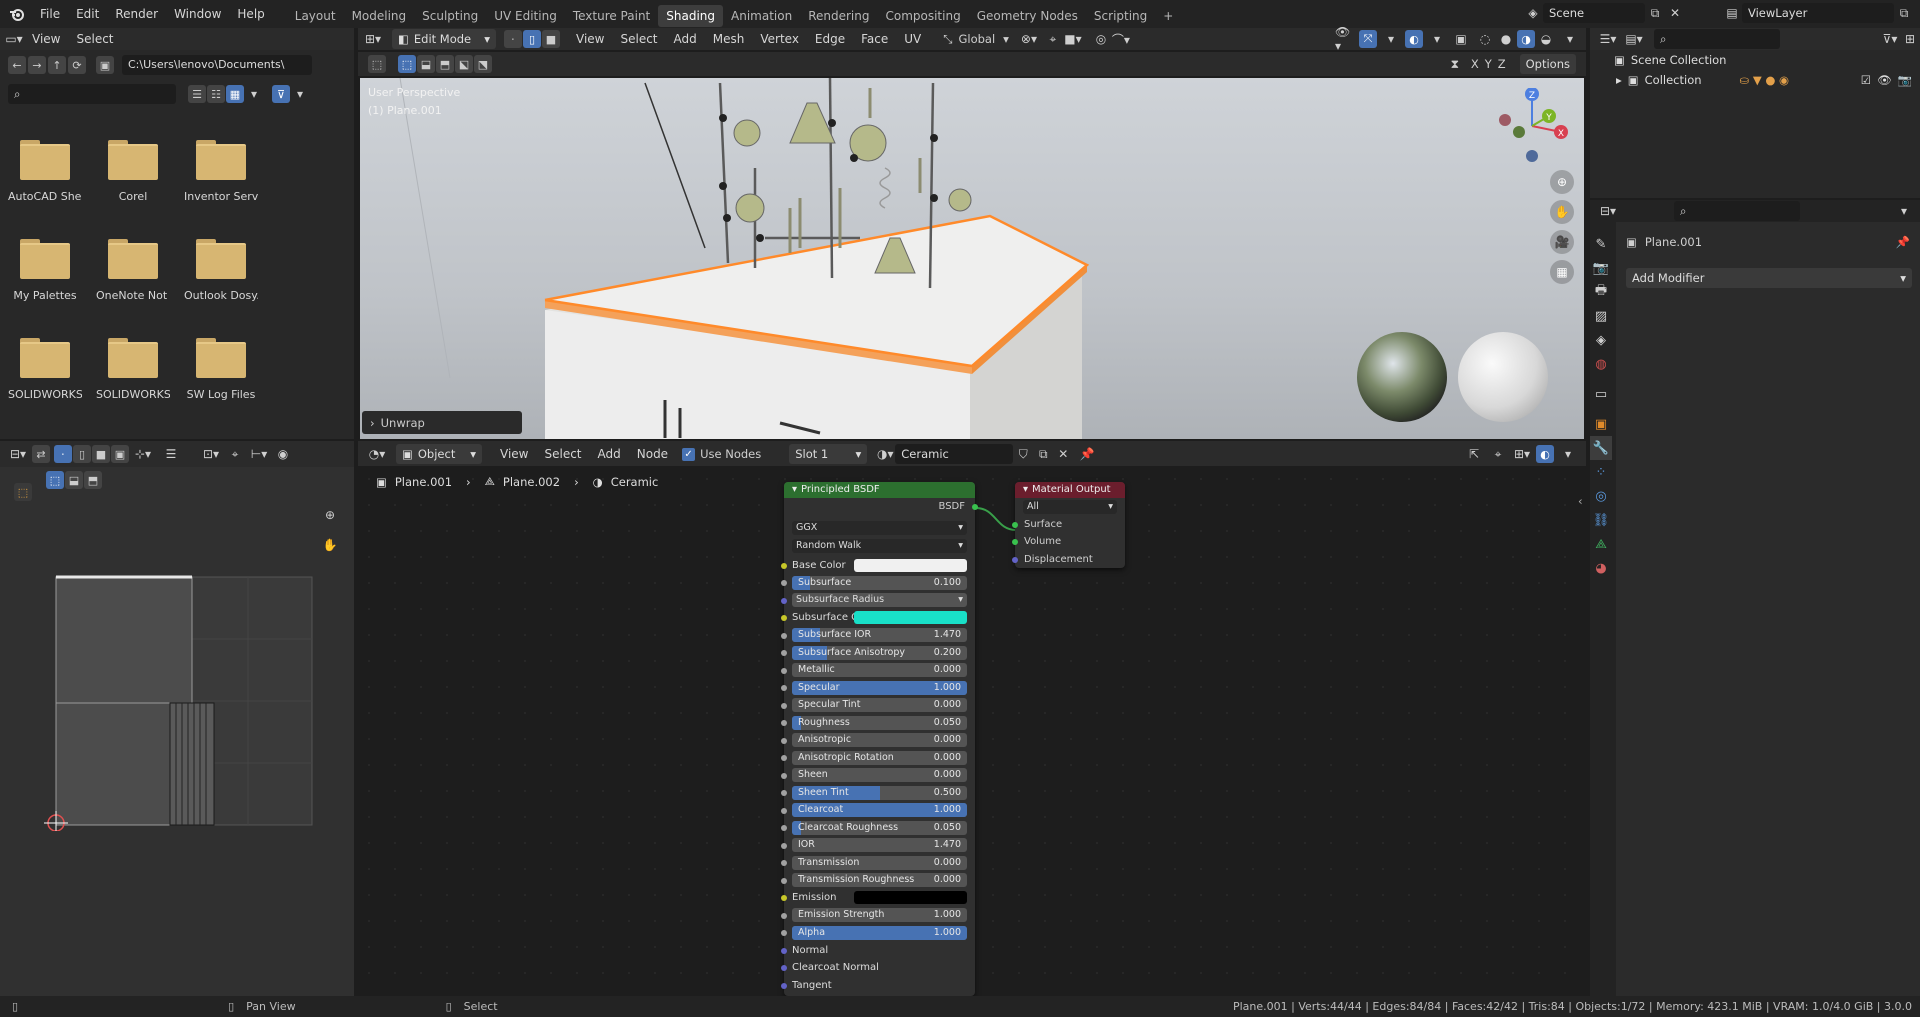 The width and height of the screenshot is (1920, 1017). Describe the element at coordinates (1601, 520) in the screenshot. I see `constraints-tab-icon: ⛓` at that location.